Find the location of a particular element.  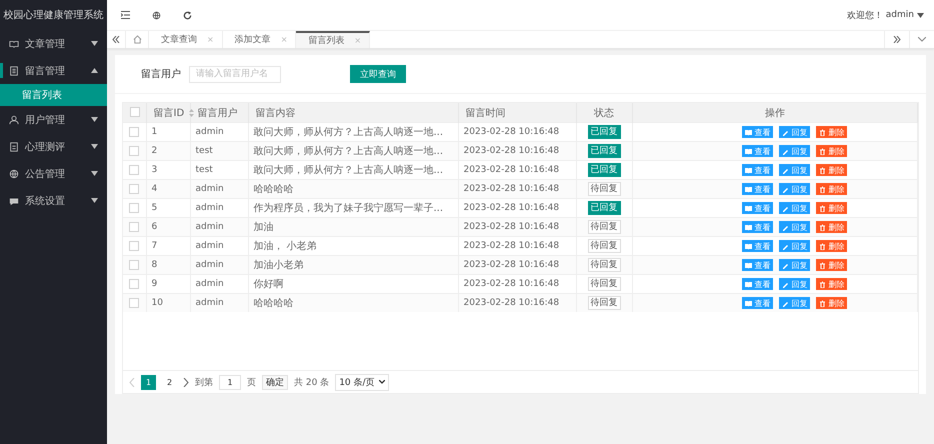

sidebar-subitem: 留言列表 is located at coordinates (53, 95).